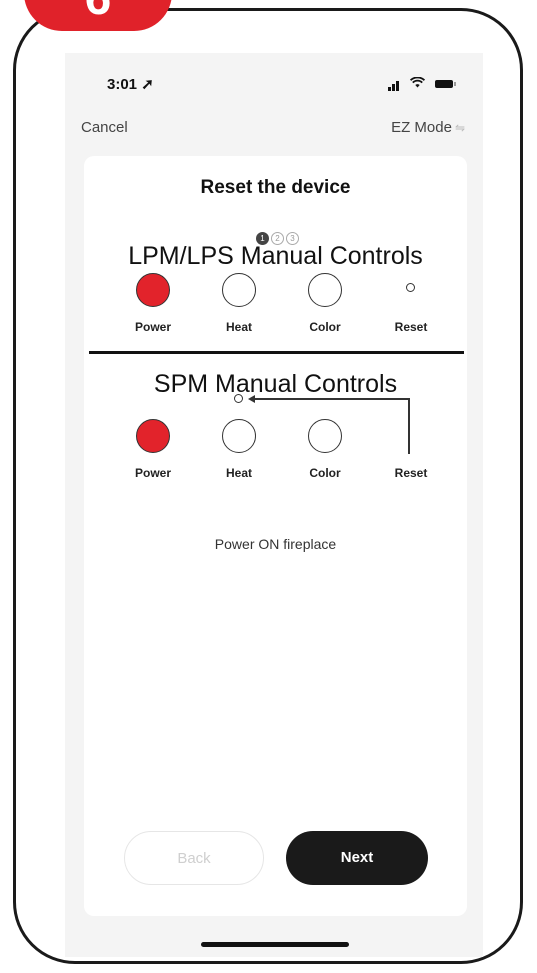 The height and width of the screenshot is (973, 537). Describe the element at coordinates (275, 544) in the screenshot. I see `instruction-text: Power ON fireplace` at that location.